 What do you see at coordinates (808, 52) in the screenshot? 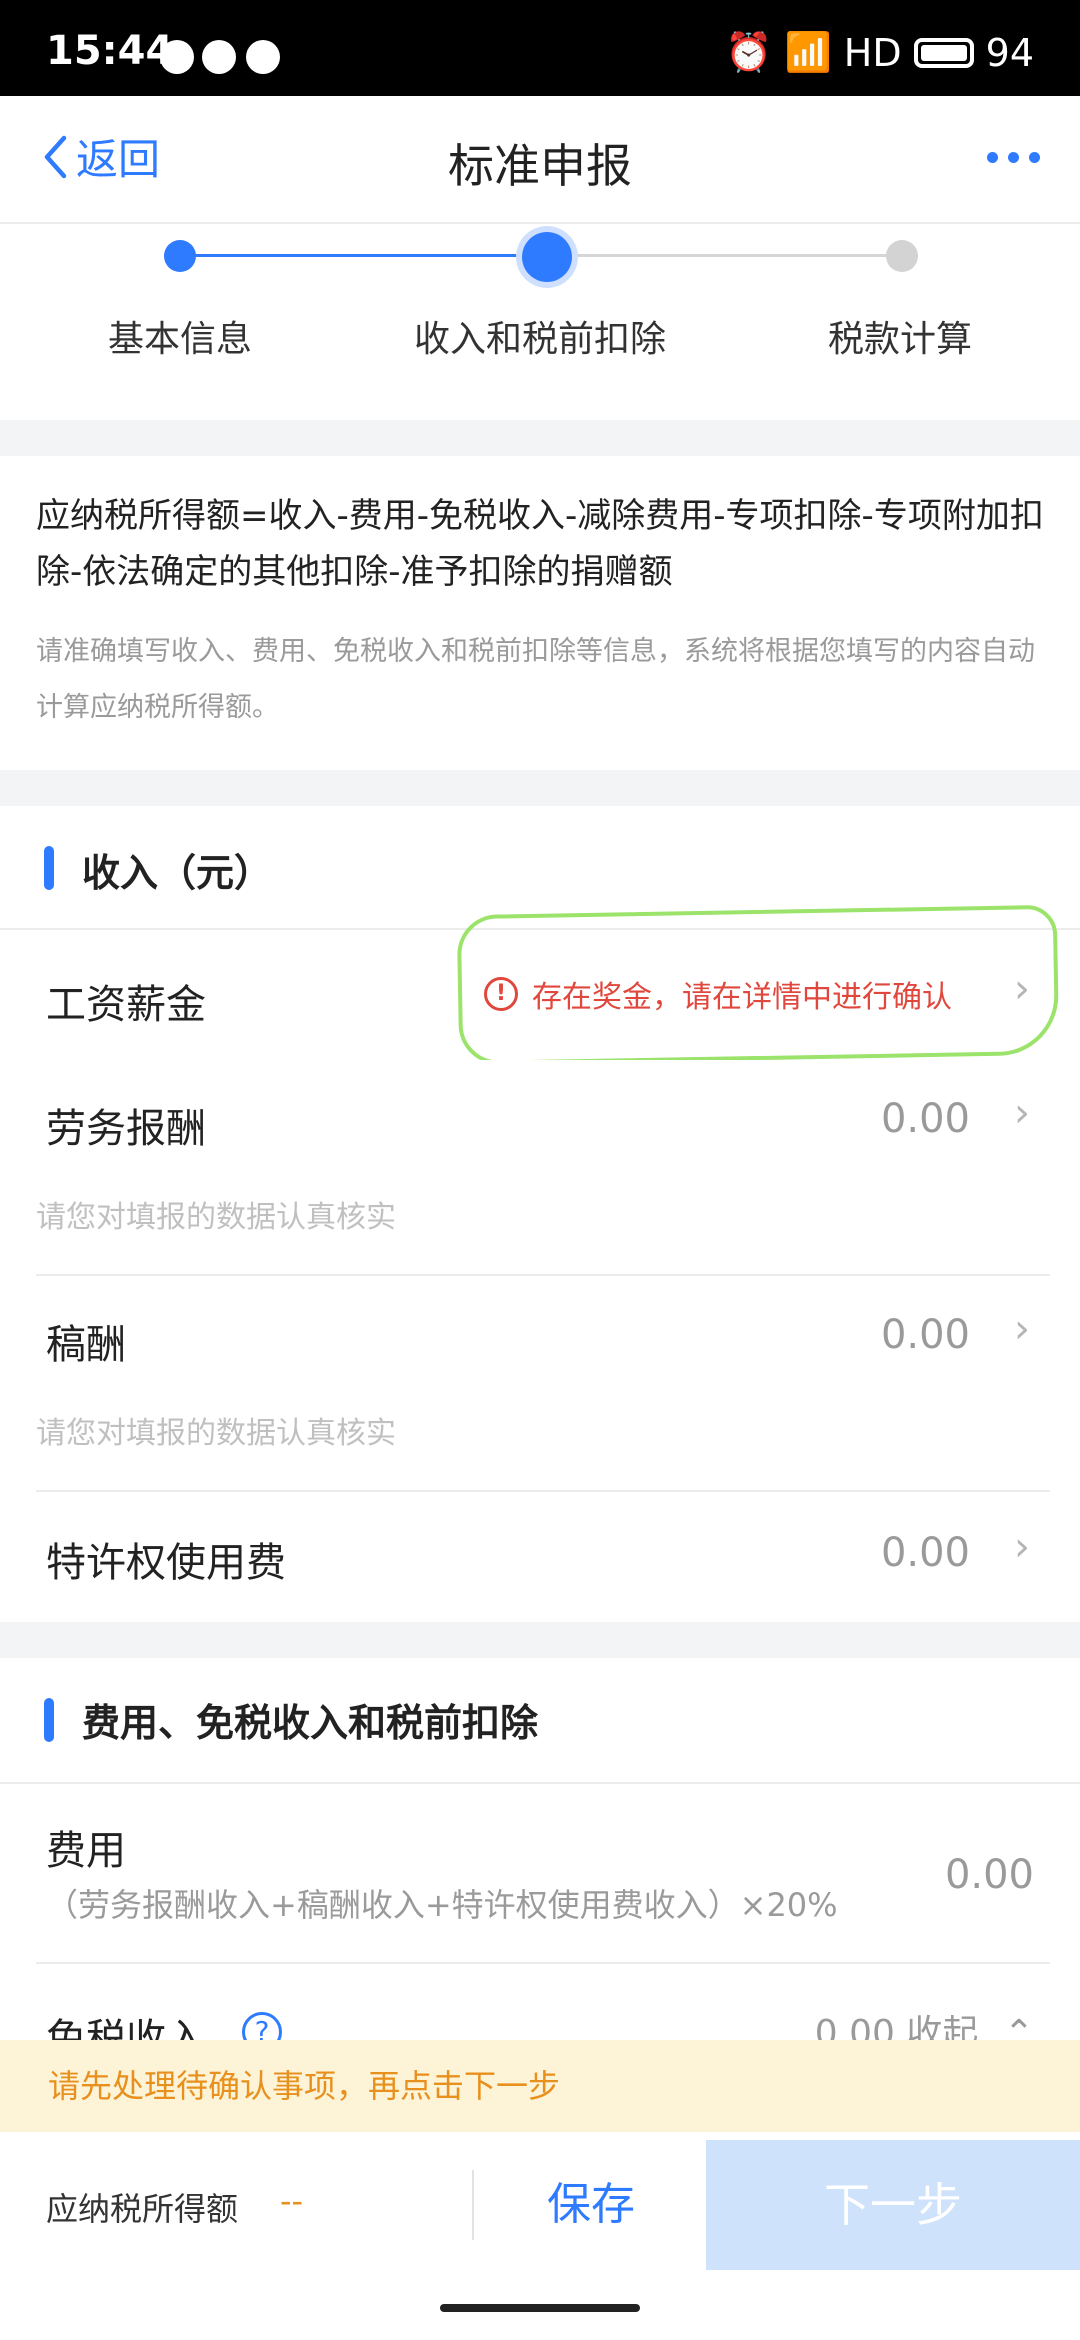
I see `wifi-icon: 📶` at bounding box center [808, 52].